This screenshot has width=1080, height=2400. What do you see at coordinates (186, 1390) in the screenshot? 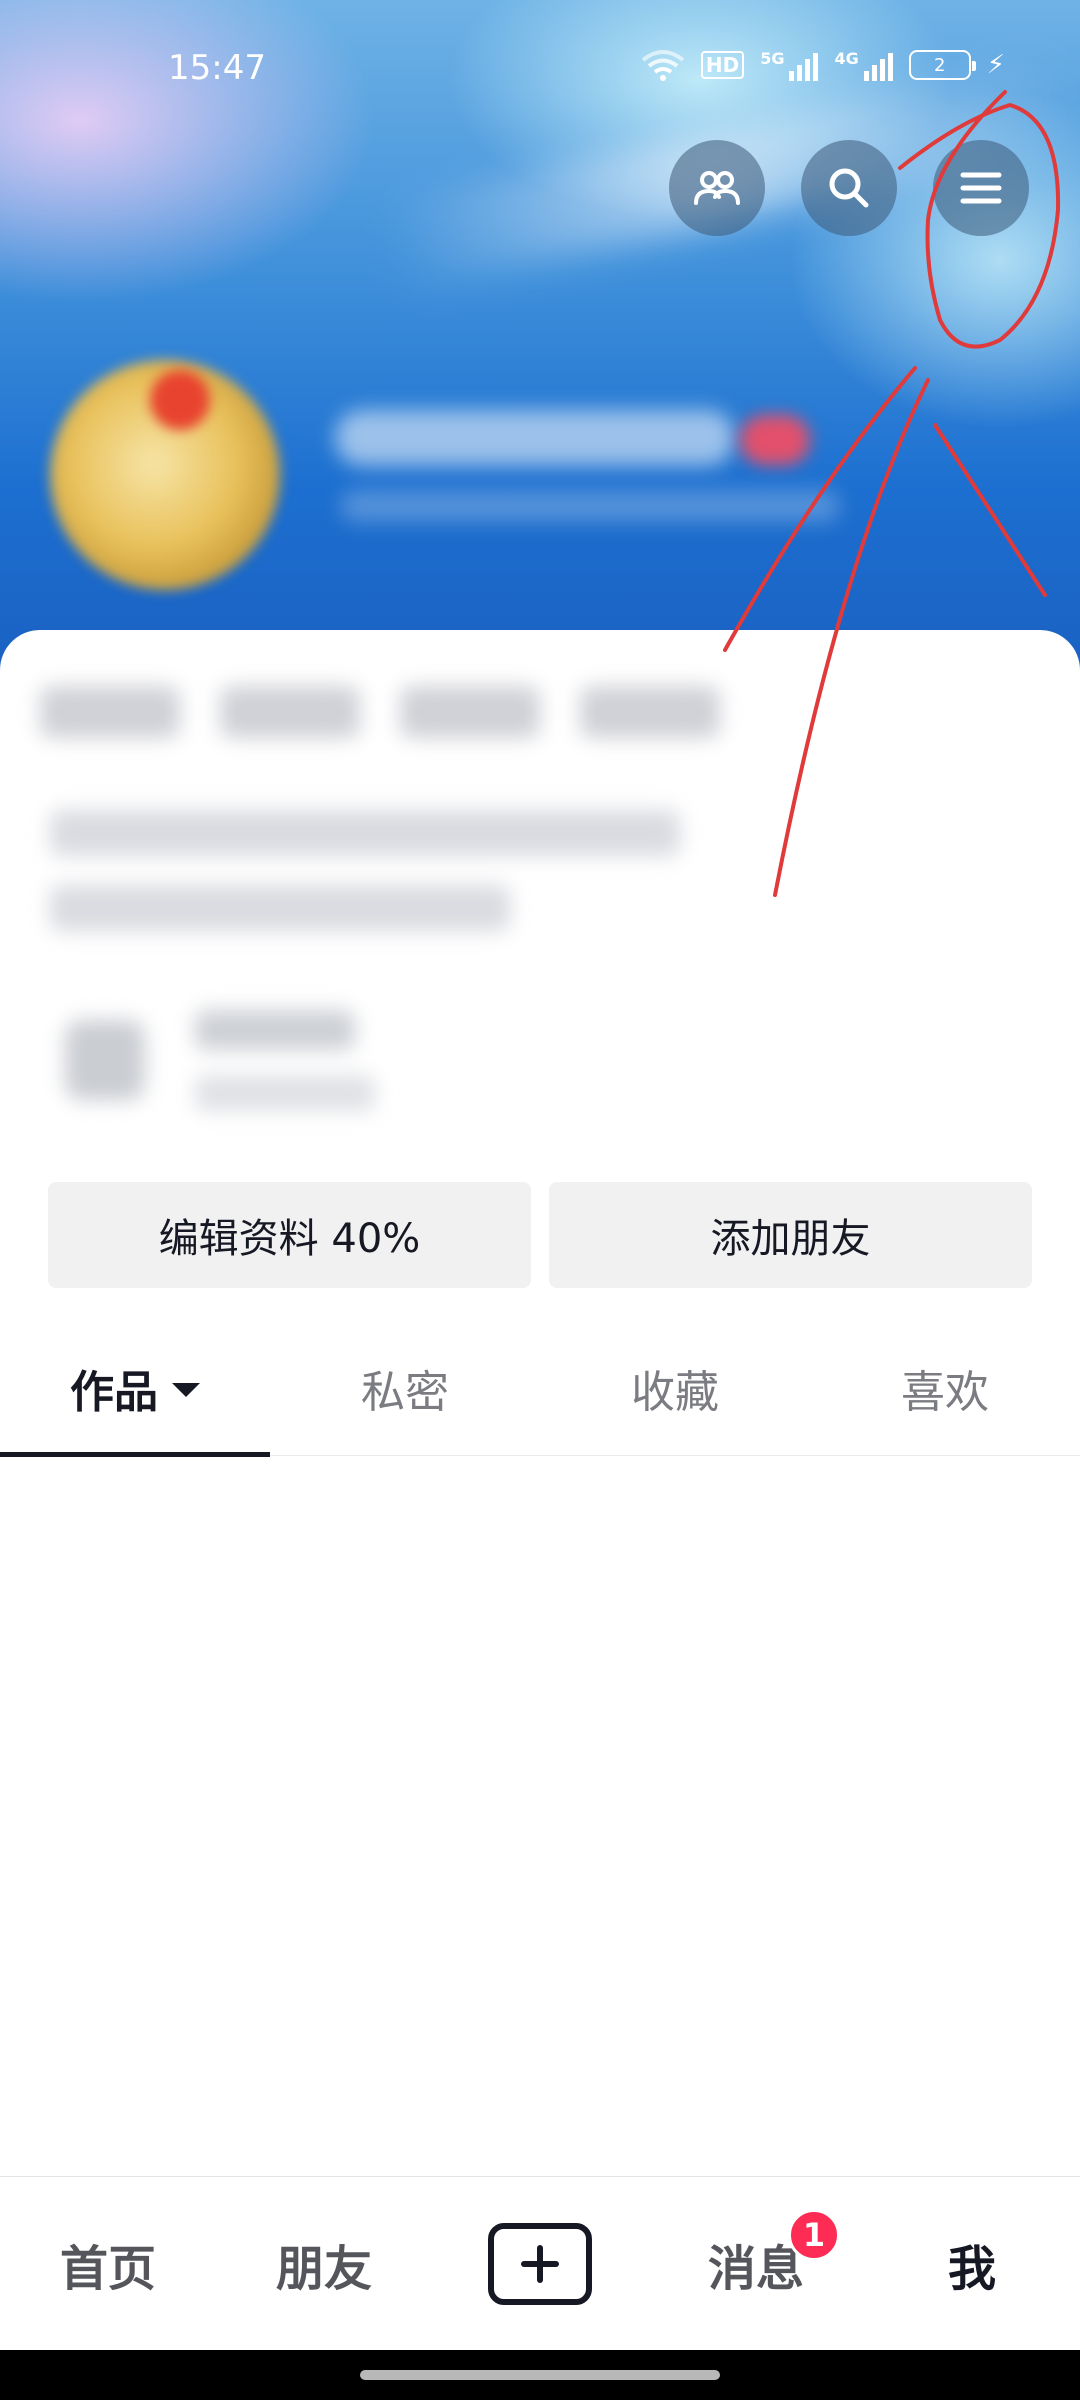
I see `caret-down-icon` at bounding box center [186, 1390].